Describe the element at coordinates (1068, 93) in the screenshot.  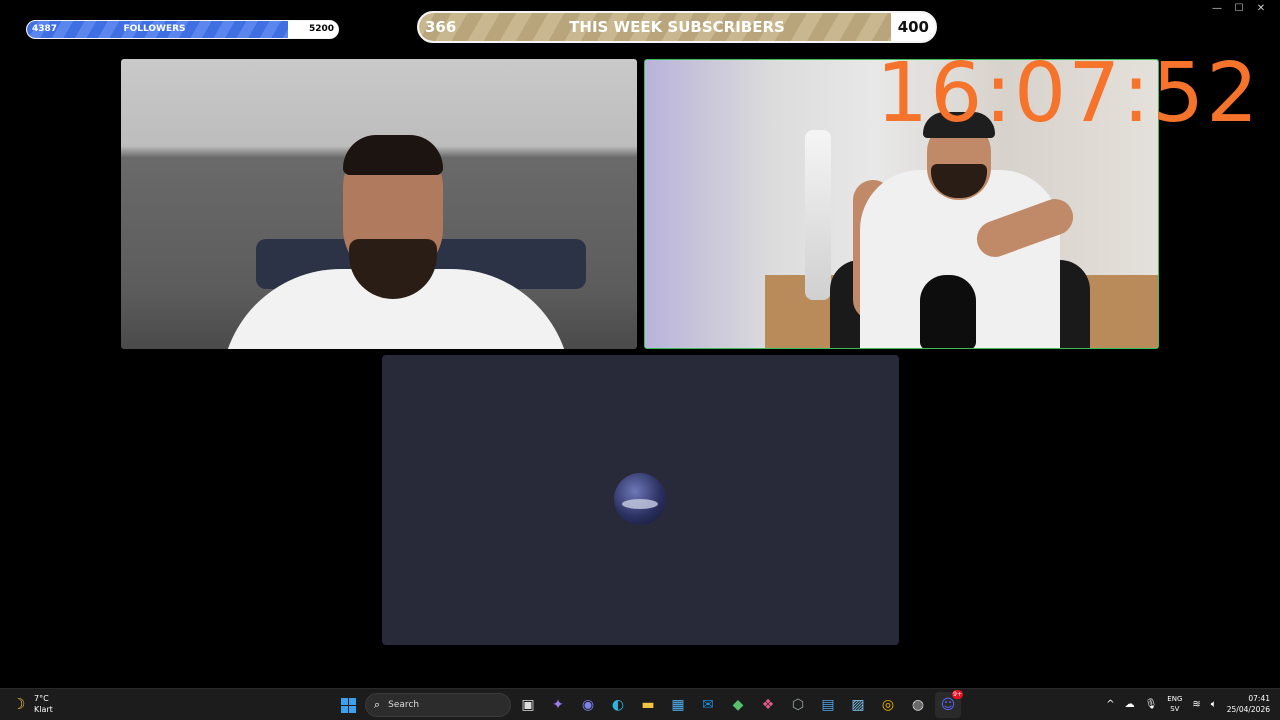
I see `stream-clock: 16:07:52` at that location.